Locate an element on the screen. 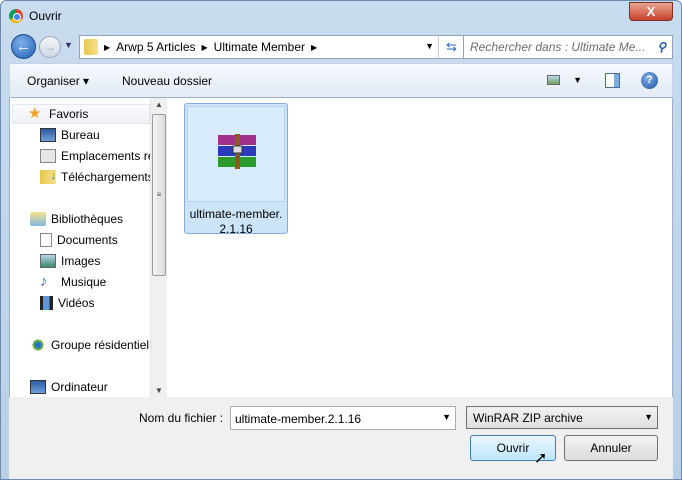 Image resolution: width=682 pixels, height=480 pixels. sidebar-item-images: Images is located at coordinates (70, 261).